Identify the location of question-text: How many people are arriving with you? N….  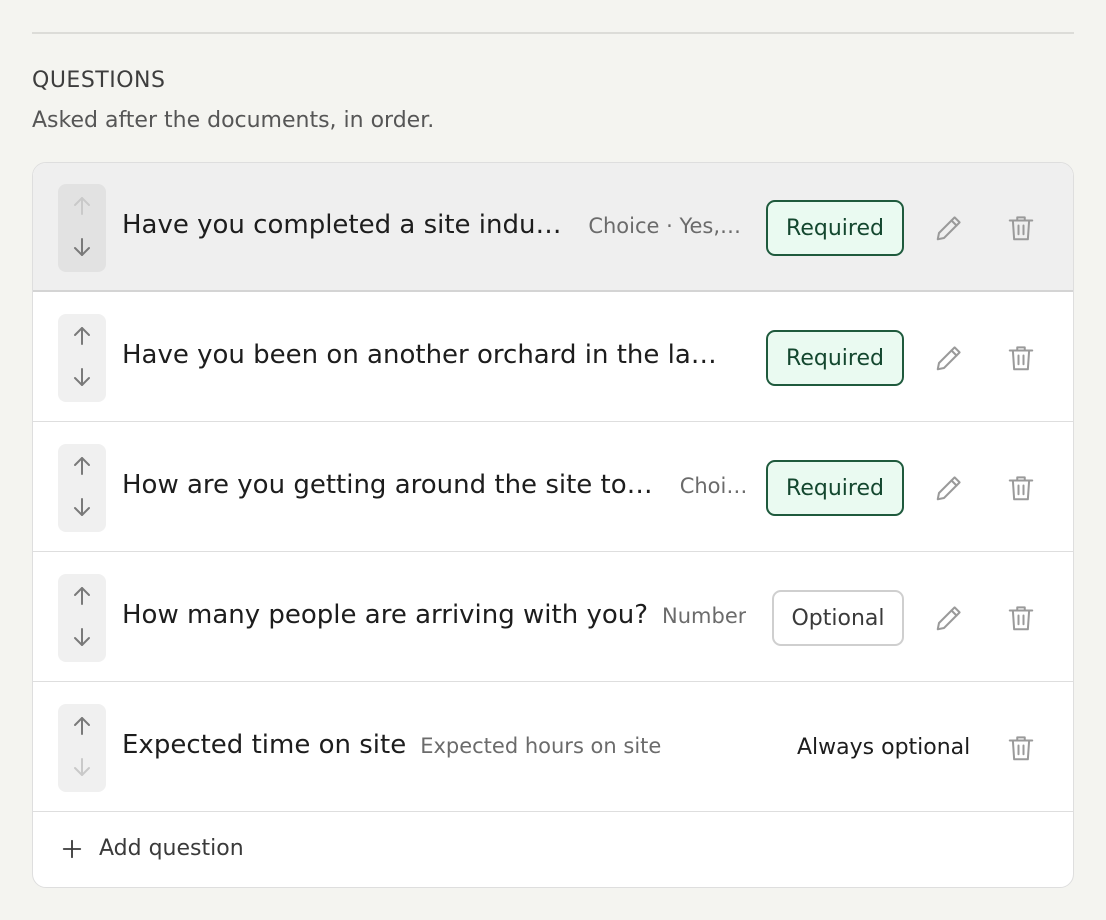
(439, 618).